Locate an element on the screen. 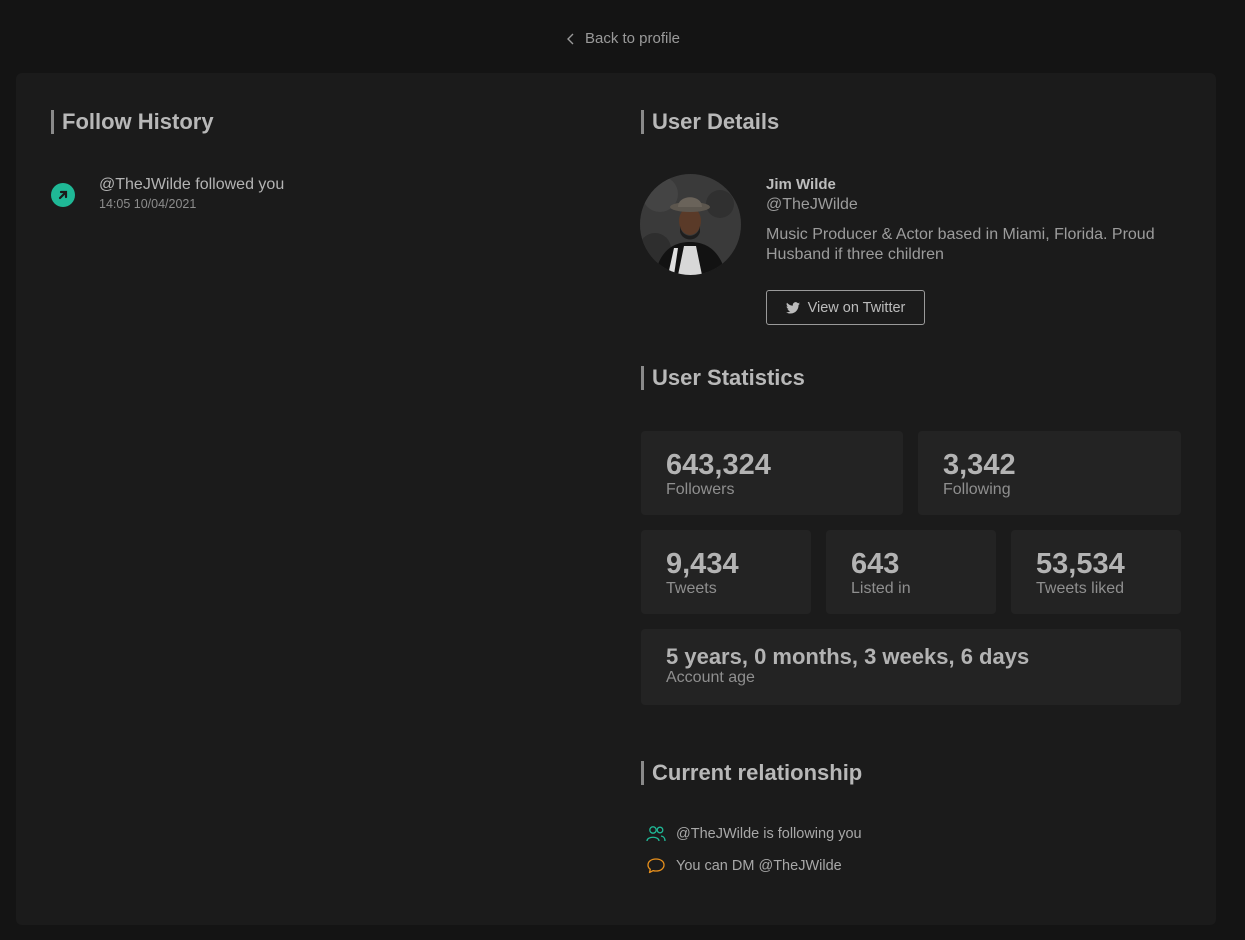 This screenshot has width=1245, height=940. stat-value: 643 is located at coordinates (875, 564).